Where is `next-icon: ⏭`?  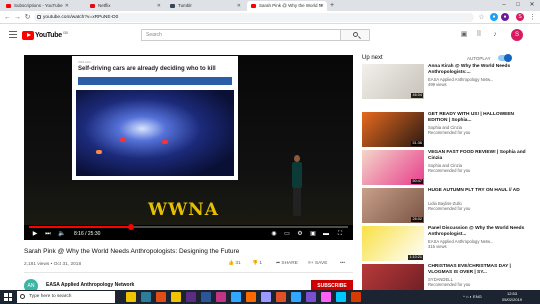 next-icon: ⏭ is located at coordinates (48, 234).